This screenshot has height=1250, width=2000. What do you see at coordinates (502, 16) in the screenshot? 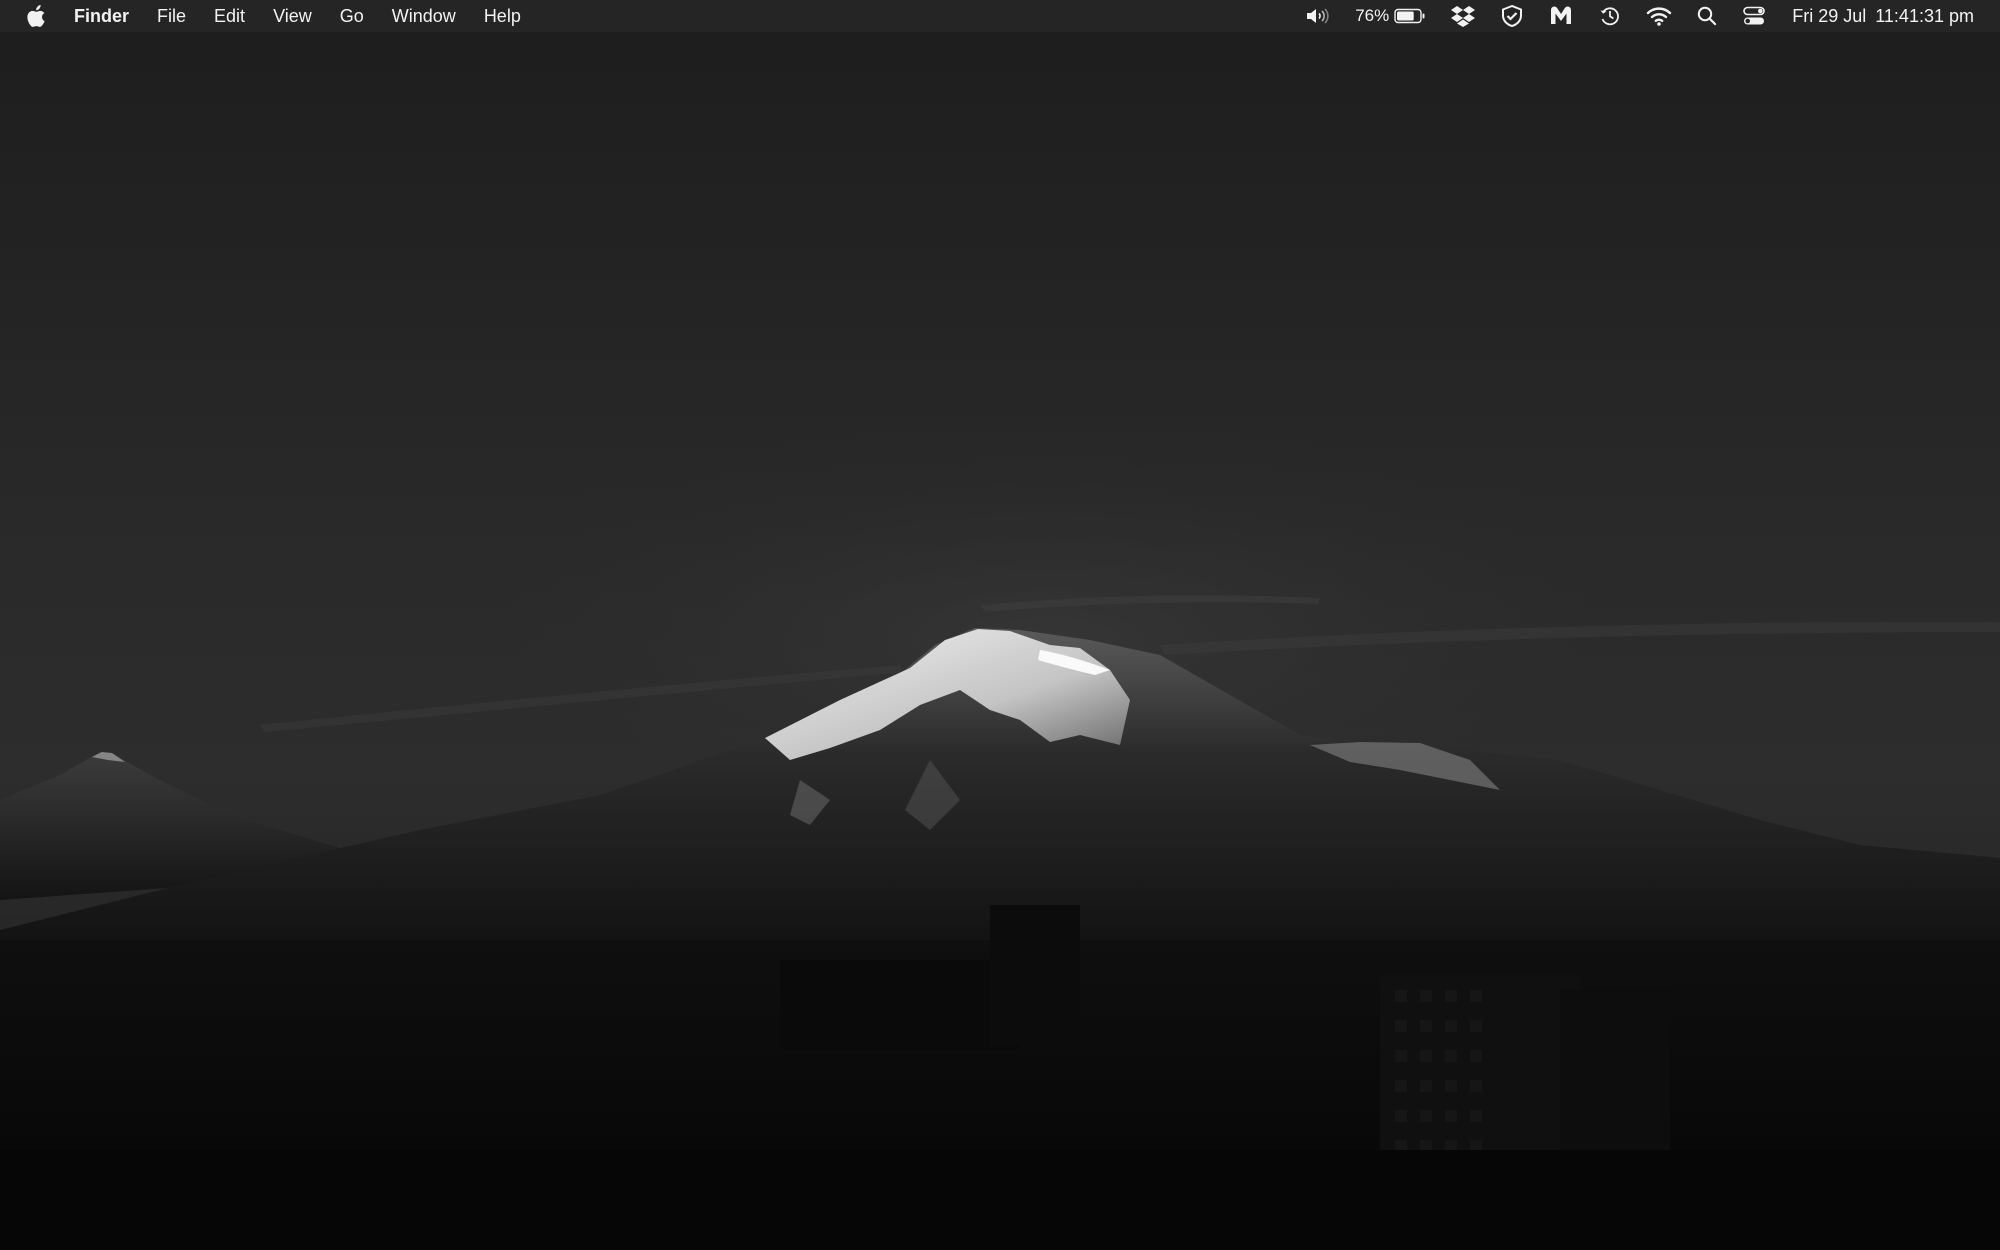
I see `menu-help: Help` at bounding box center [502, 16].